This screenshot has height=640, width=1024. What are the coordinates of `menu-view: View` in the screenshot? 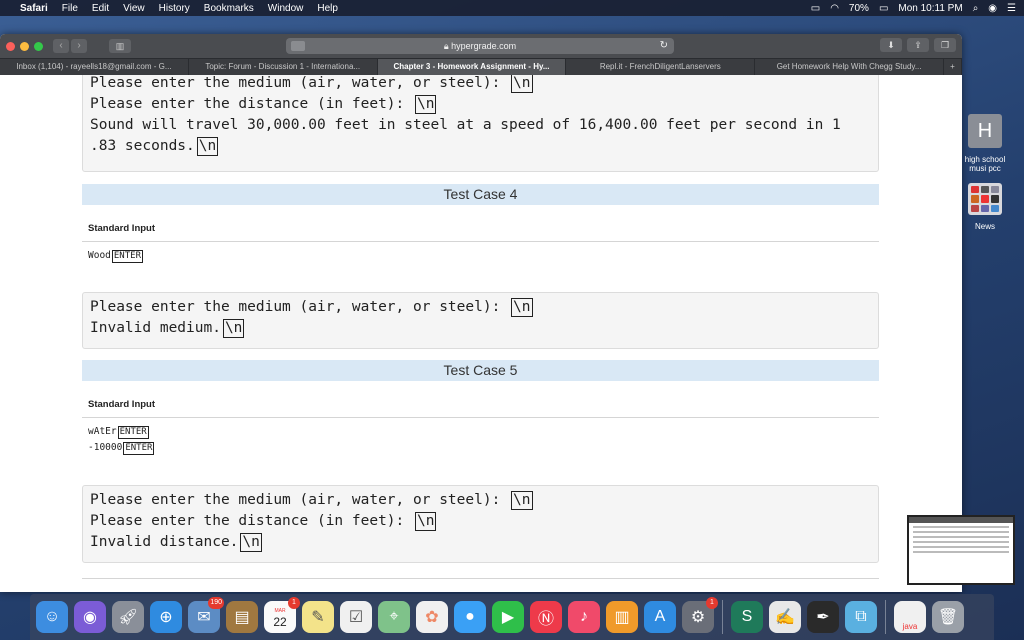 It's located at (134, 8).